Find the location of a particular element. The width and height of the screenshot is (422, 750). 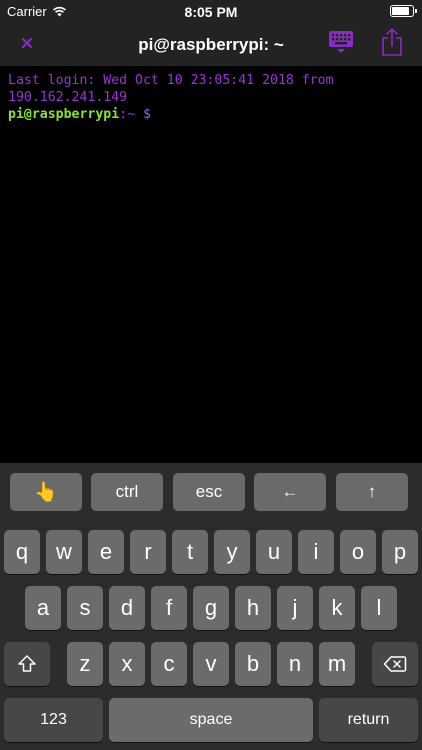

key-o: o is located at coordinates (358, 552).